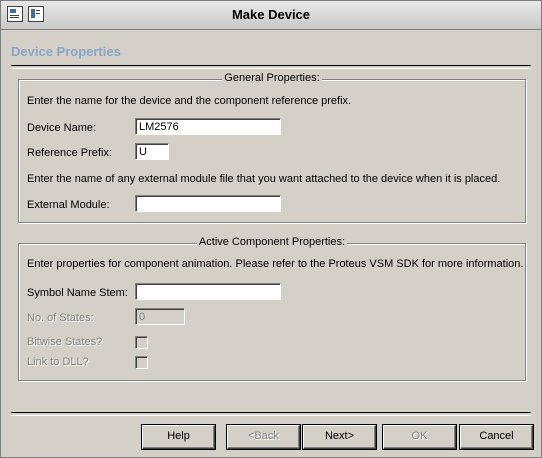 The image size is (542, 458). I want to click on num-states-label: No. of States:, so click(60, 318).